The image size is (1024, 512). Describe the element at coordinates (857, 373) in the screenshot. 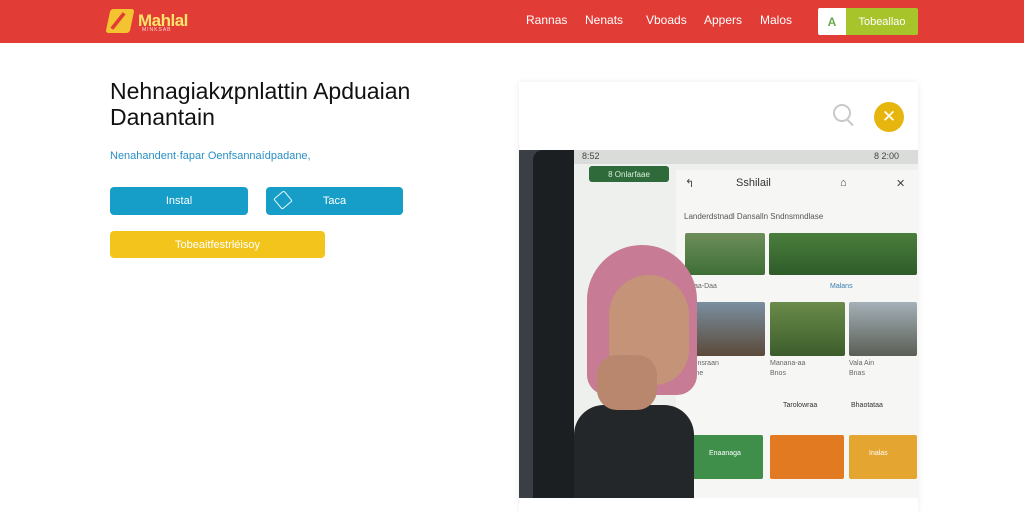

I see `caption-sub-3: Bnas` at that location.